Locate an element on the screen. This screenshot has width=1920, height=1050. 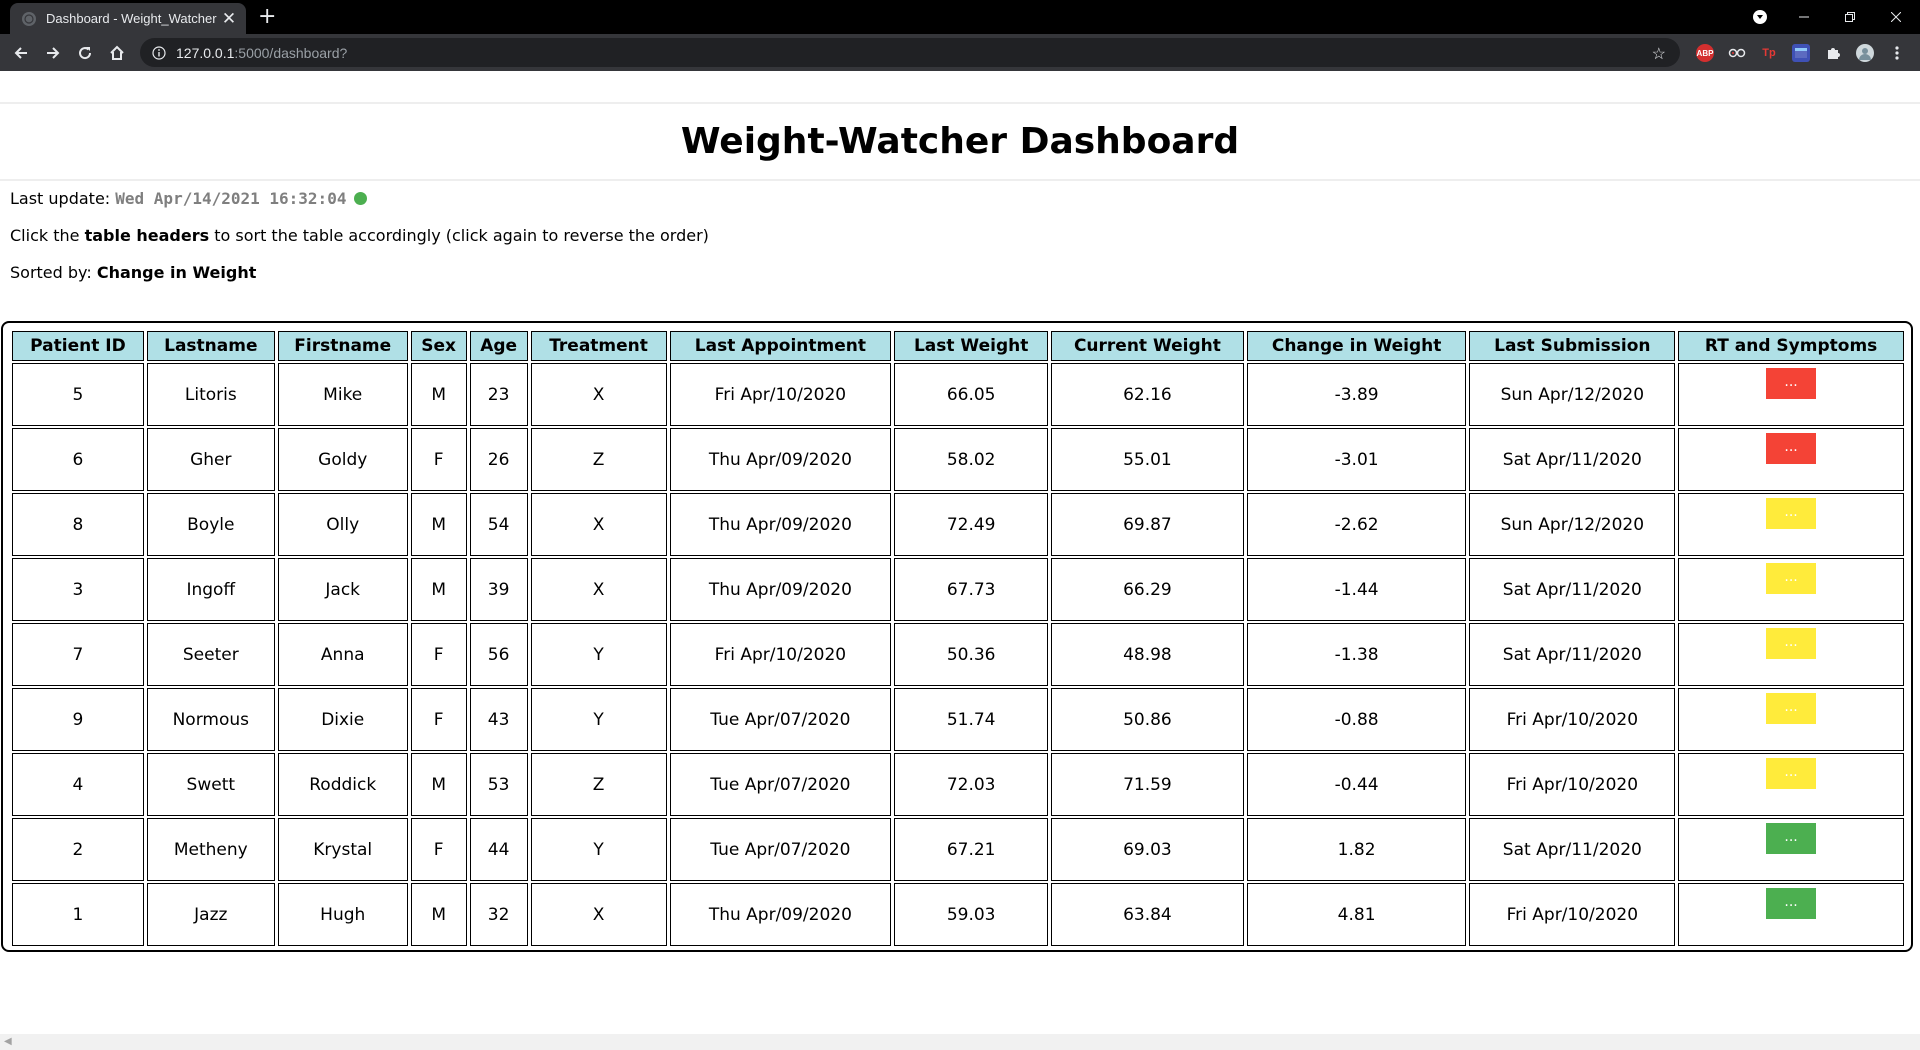
globe-icon is located at coordinates (29, 18).